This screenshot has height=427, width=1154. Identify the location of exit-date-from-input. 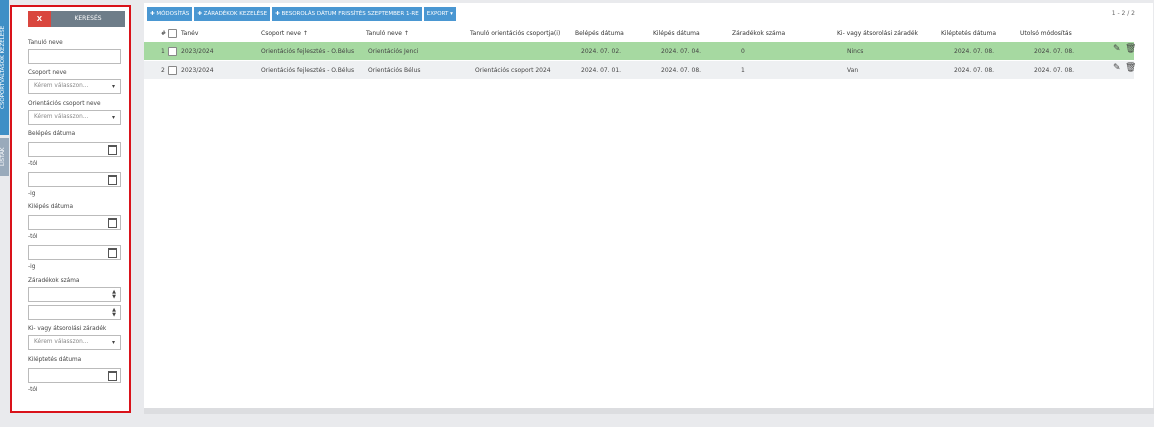
(74, 222).